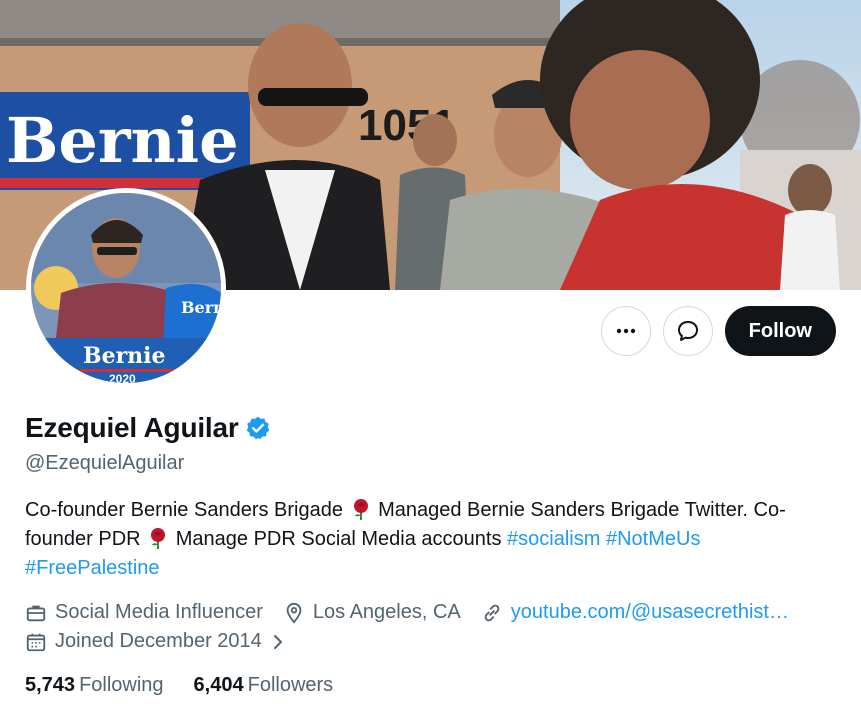 The height and width of the screenshot is (711, 861). I want to click on profile-handle: @EzequielAguilar, so click(105, 463).